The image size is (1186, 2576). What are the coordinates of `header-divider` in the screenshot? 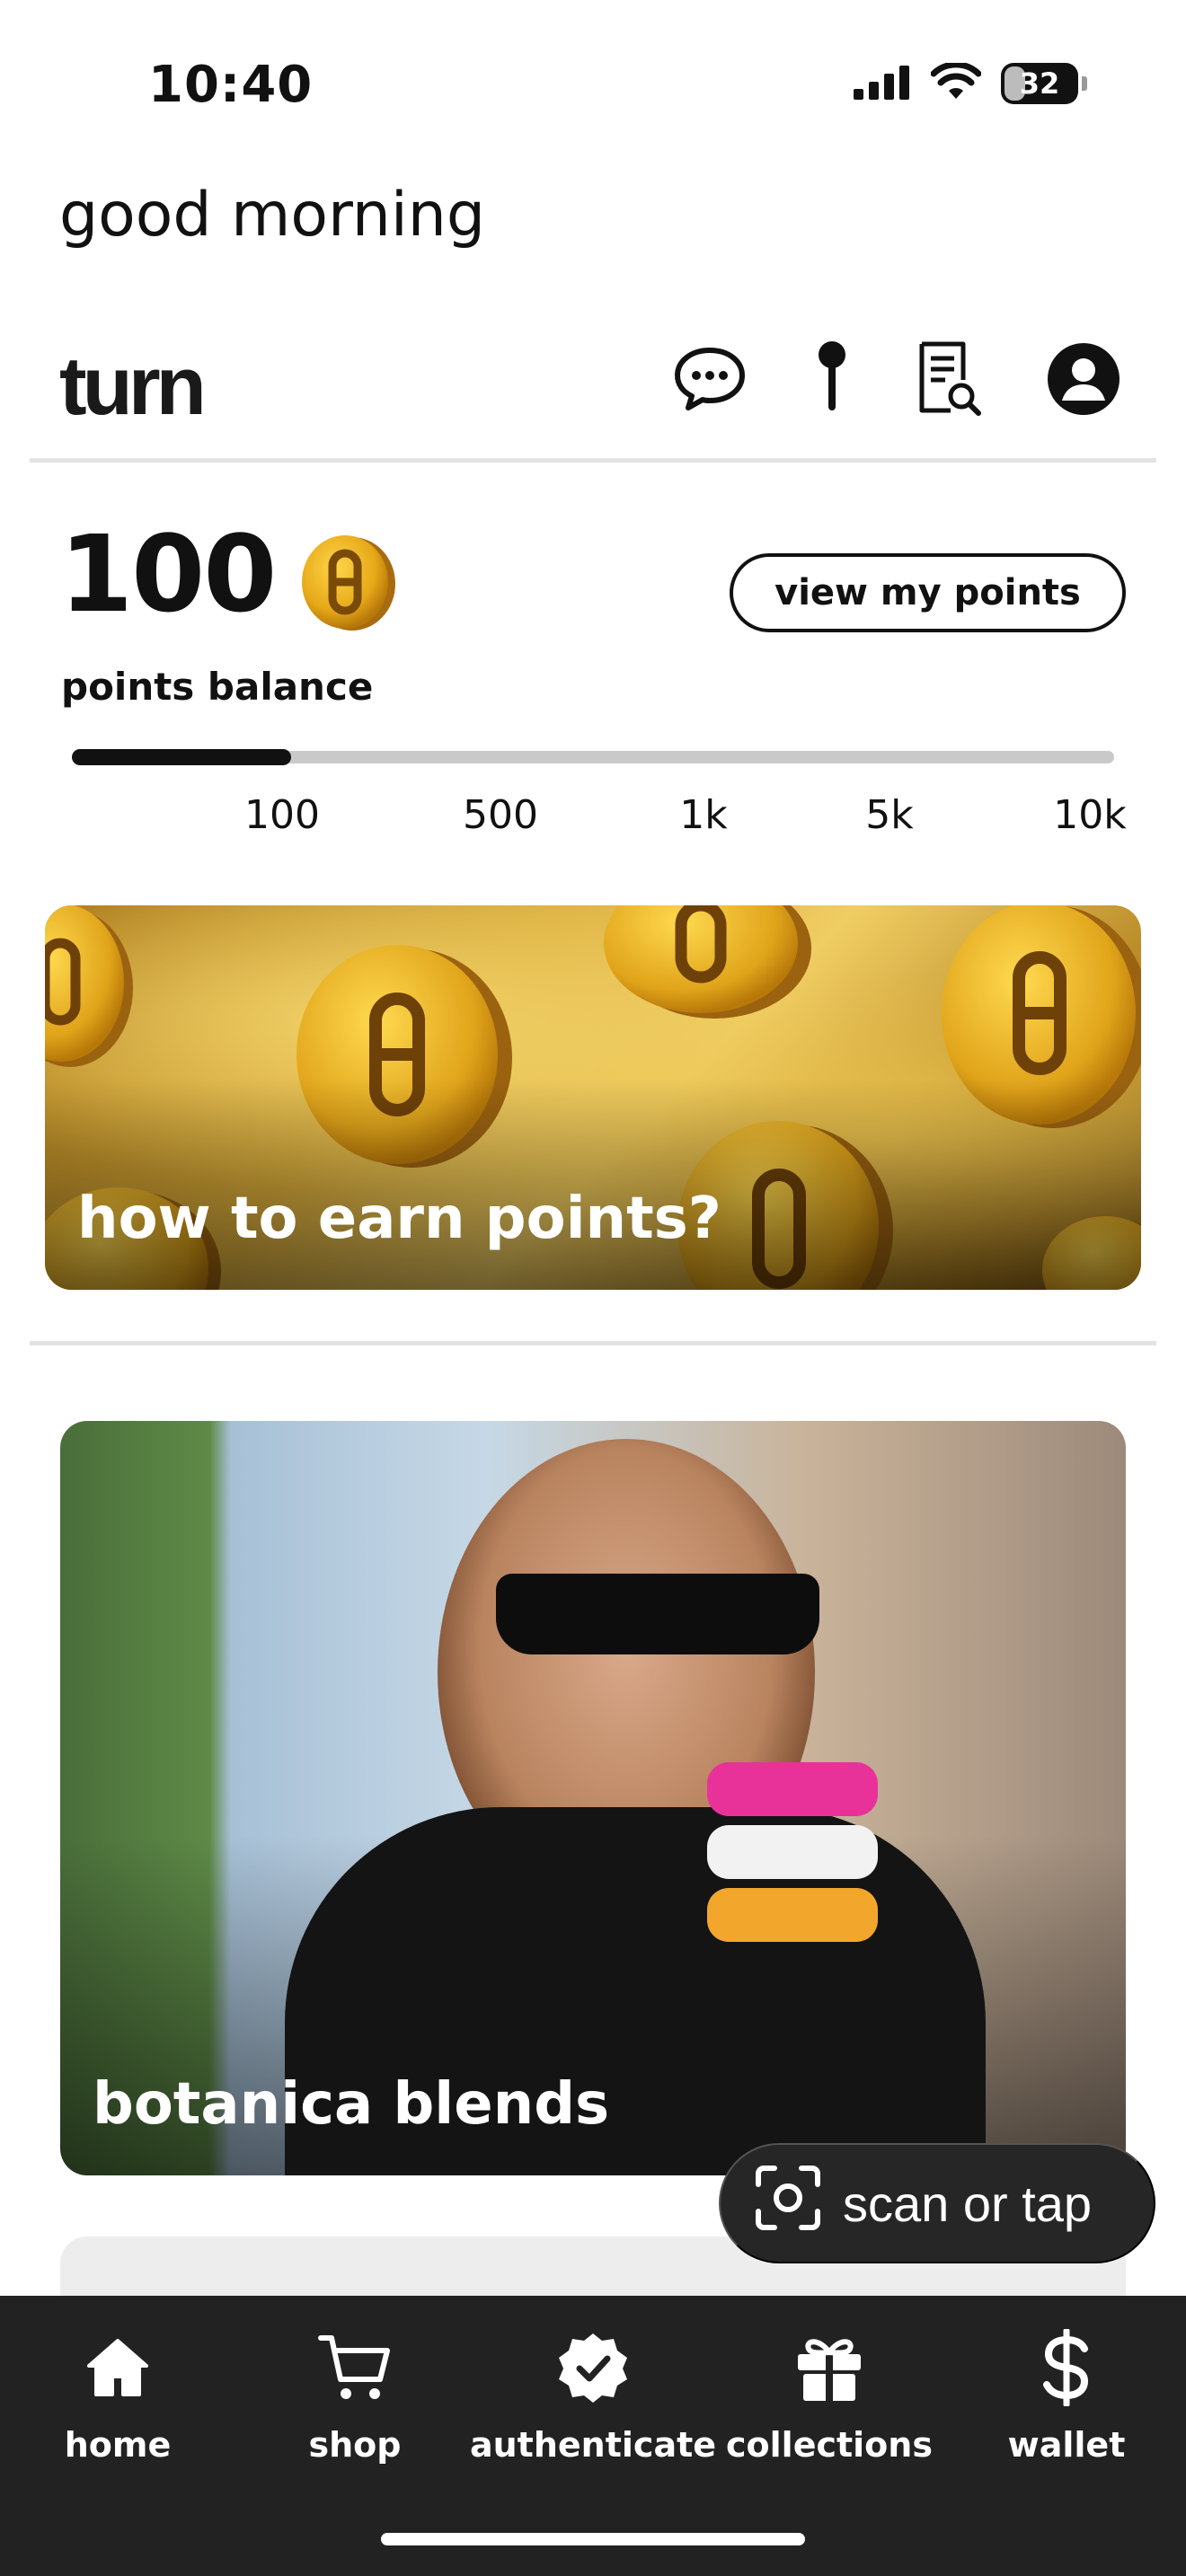 It's located at (593, 460).